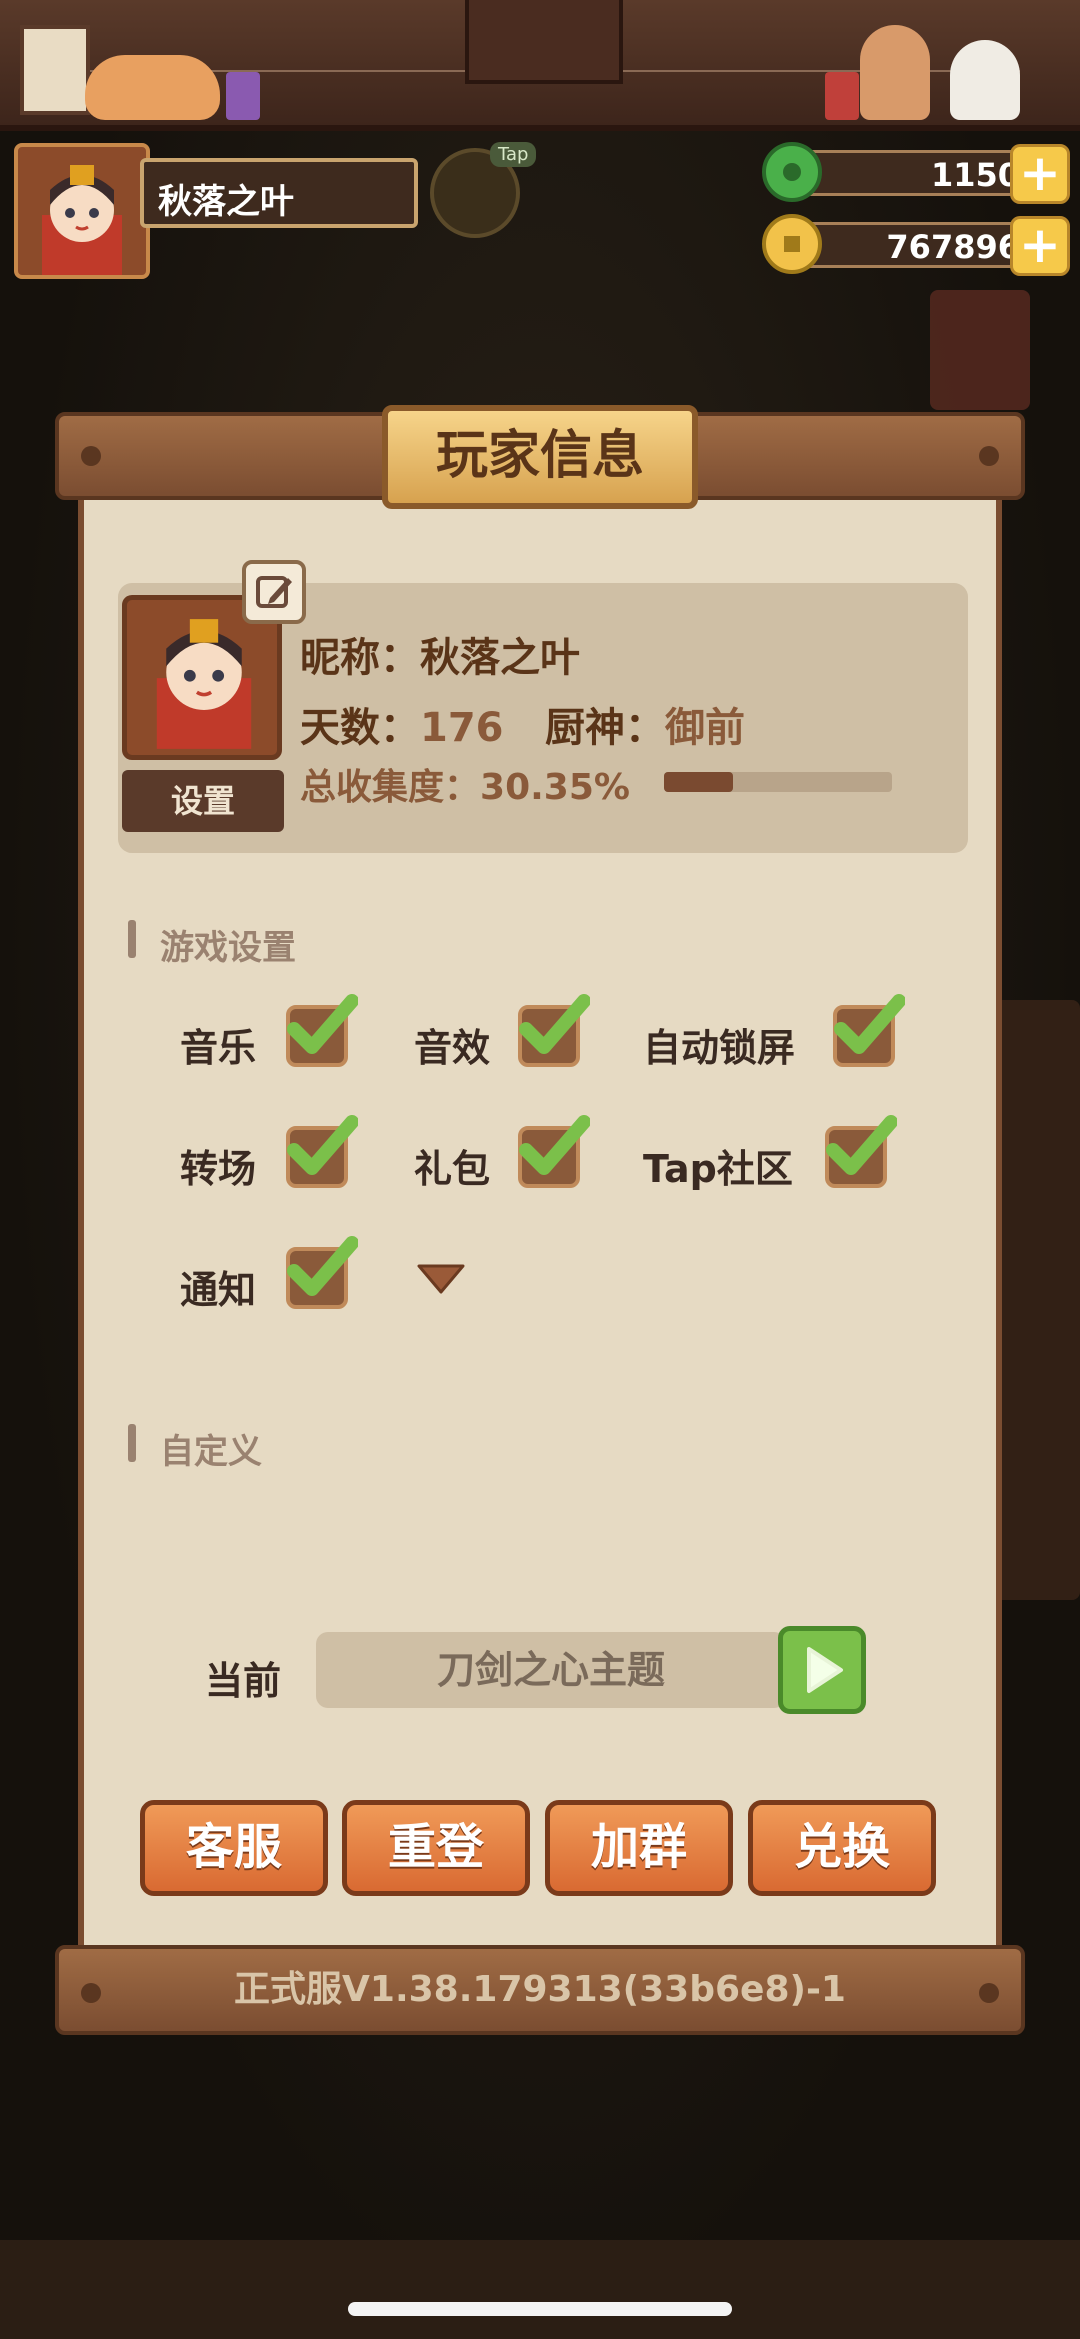 This screenshot has height=2339, width=1080. I want to click on music-checkbox, so click(322, 1030).